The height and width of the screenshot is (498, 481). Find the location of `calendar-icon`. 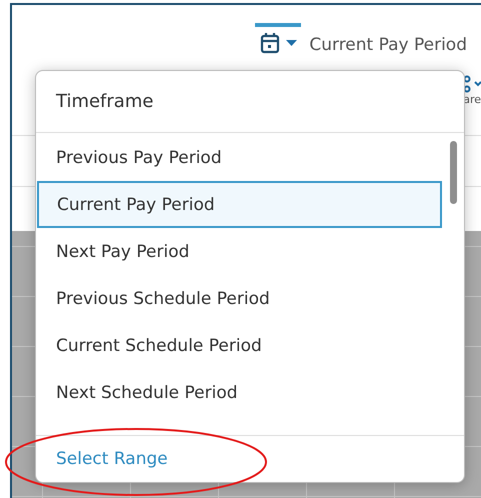

calendar-icon is located at coordinates (270, 43).